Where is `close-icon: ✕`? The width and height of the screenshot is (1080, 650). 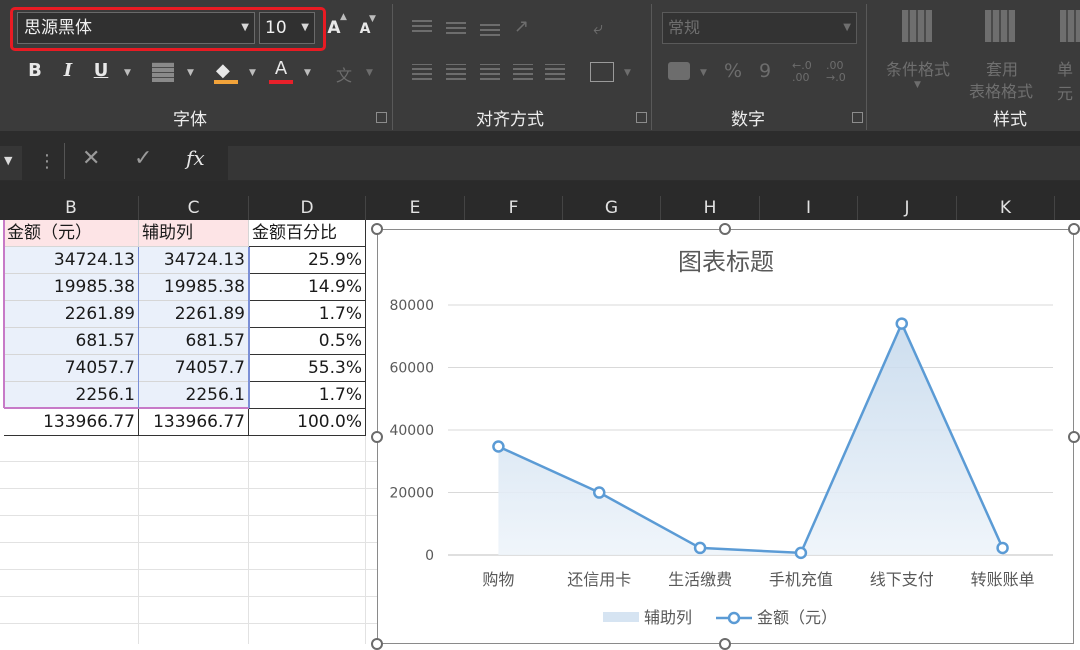
close-icon: ✕ is located at coordinates (91, 158).